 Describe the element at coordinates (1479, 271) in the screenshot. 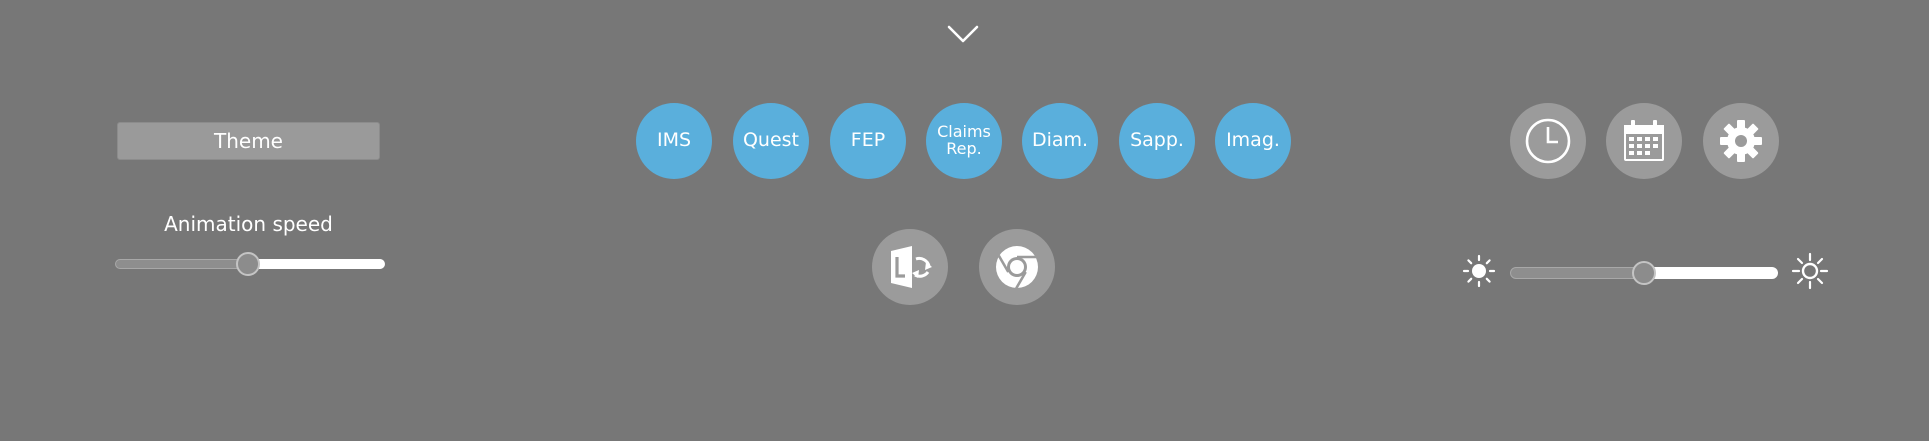

I see `sun-low-icon` at that location.